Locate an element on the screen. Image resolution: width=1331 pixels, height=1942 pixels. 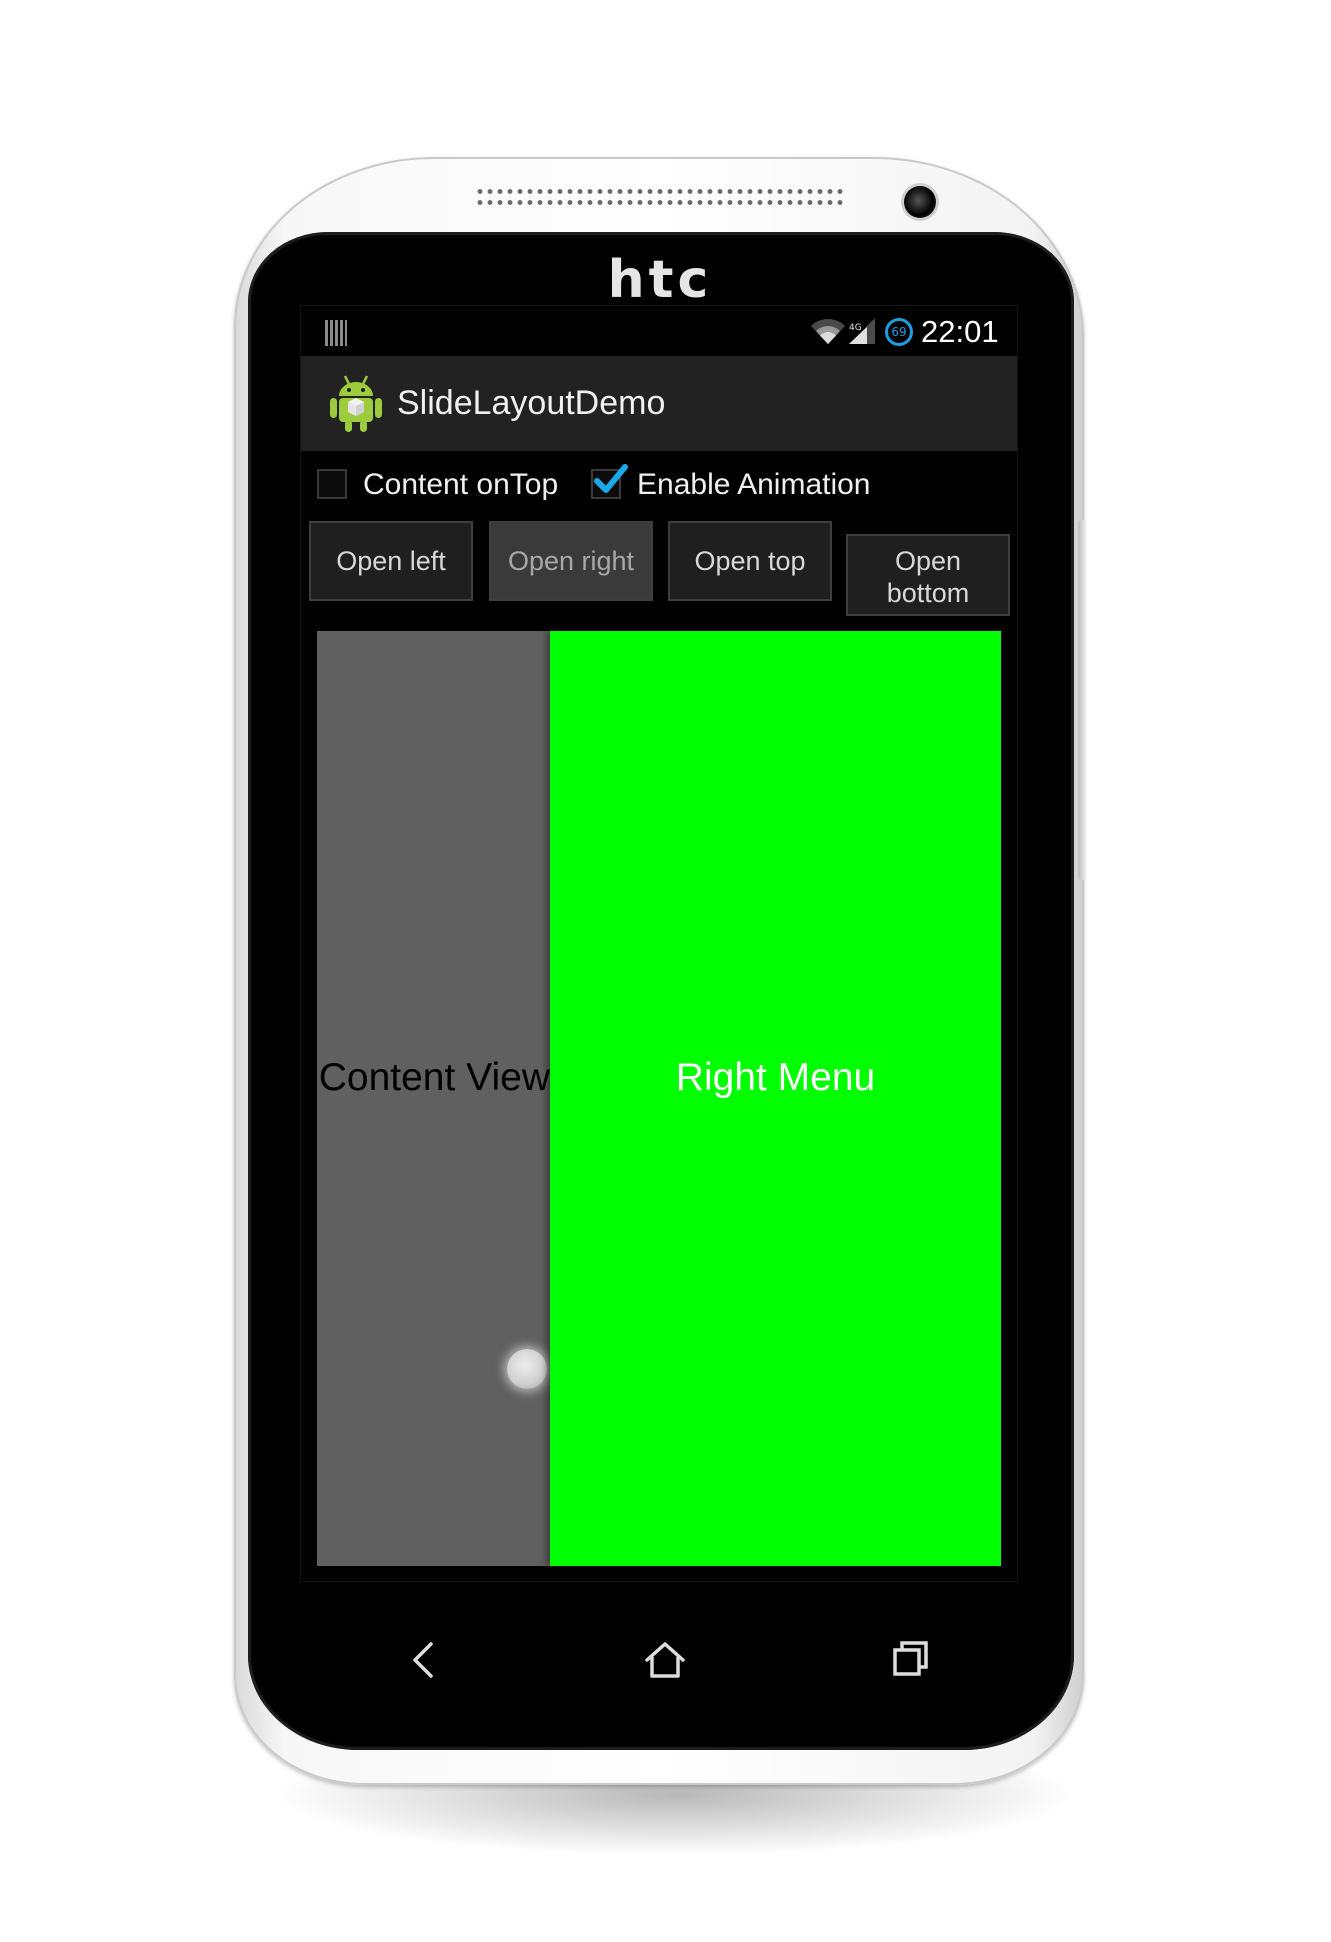
volume-button is located at coordinates (1081, 700).